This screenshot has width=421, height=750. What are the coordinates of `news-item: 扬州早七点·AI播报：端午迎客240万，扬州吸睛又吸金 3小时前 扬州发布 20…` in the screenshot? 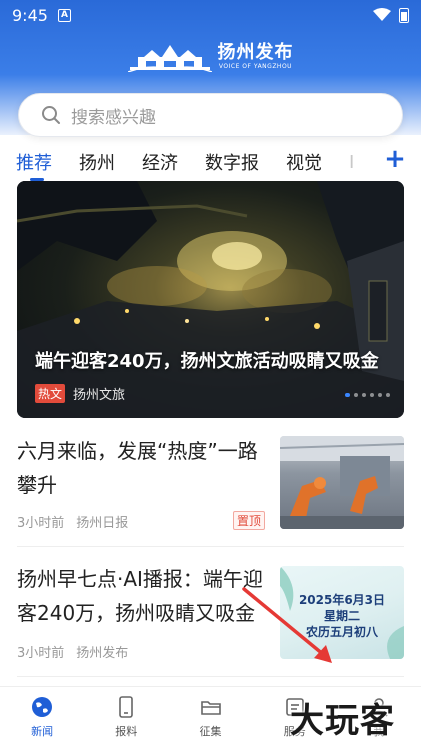 It's located at (210, 612).